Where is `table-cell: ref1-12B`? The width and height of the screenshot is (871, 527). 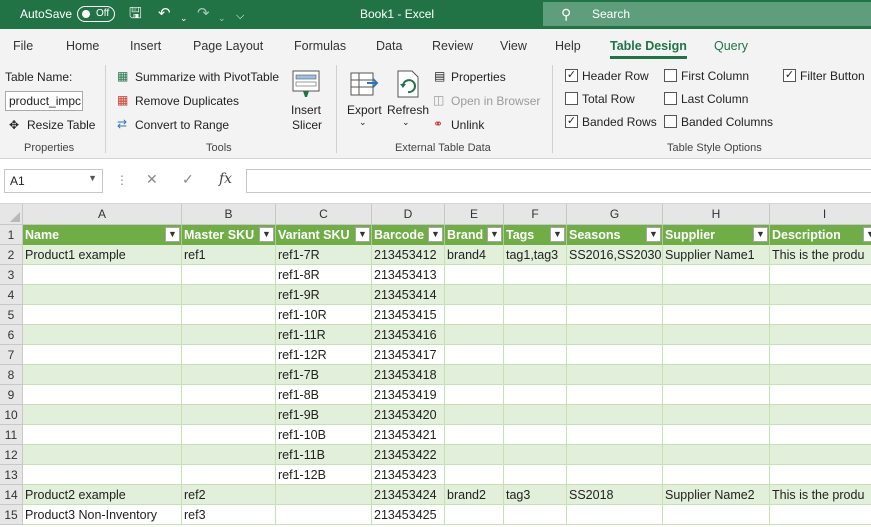
table-cell: ref1-12B is located at coordinates (324, 475).